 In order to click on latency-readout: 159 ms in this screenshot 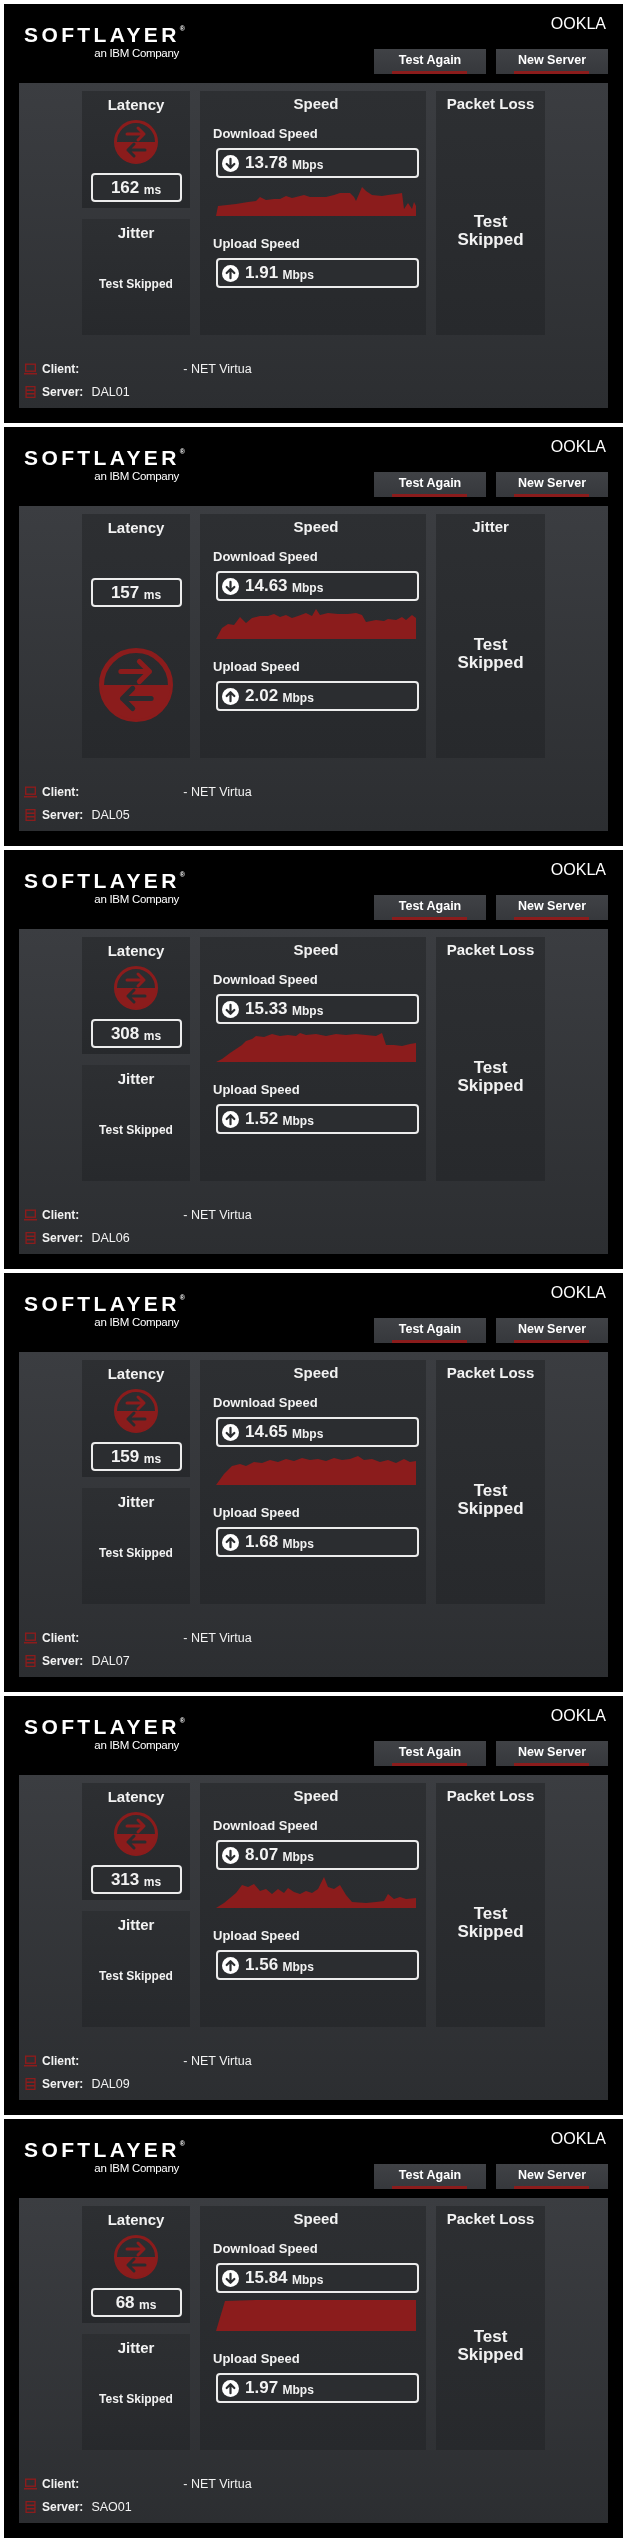, I will do `click(136, 1456)`.